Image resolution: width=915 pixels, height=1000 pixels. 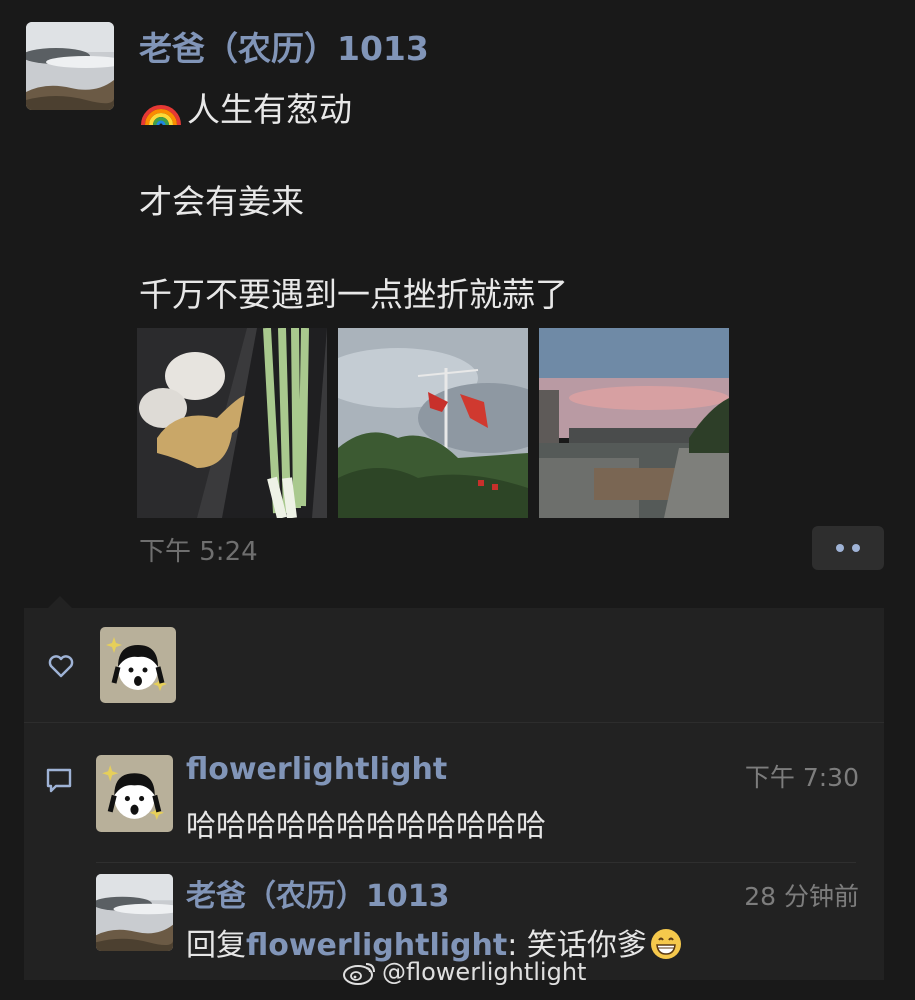 What do you see at coordinates (665, 944) in the screenshot?
I see `grinning-face-icon` at bounding box center [665, 944].